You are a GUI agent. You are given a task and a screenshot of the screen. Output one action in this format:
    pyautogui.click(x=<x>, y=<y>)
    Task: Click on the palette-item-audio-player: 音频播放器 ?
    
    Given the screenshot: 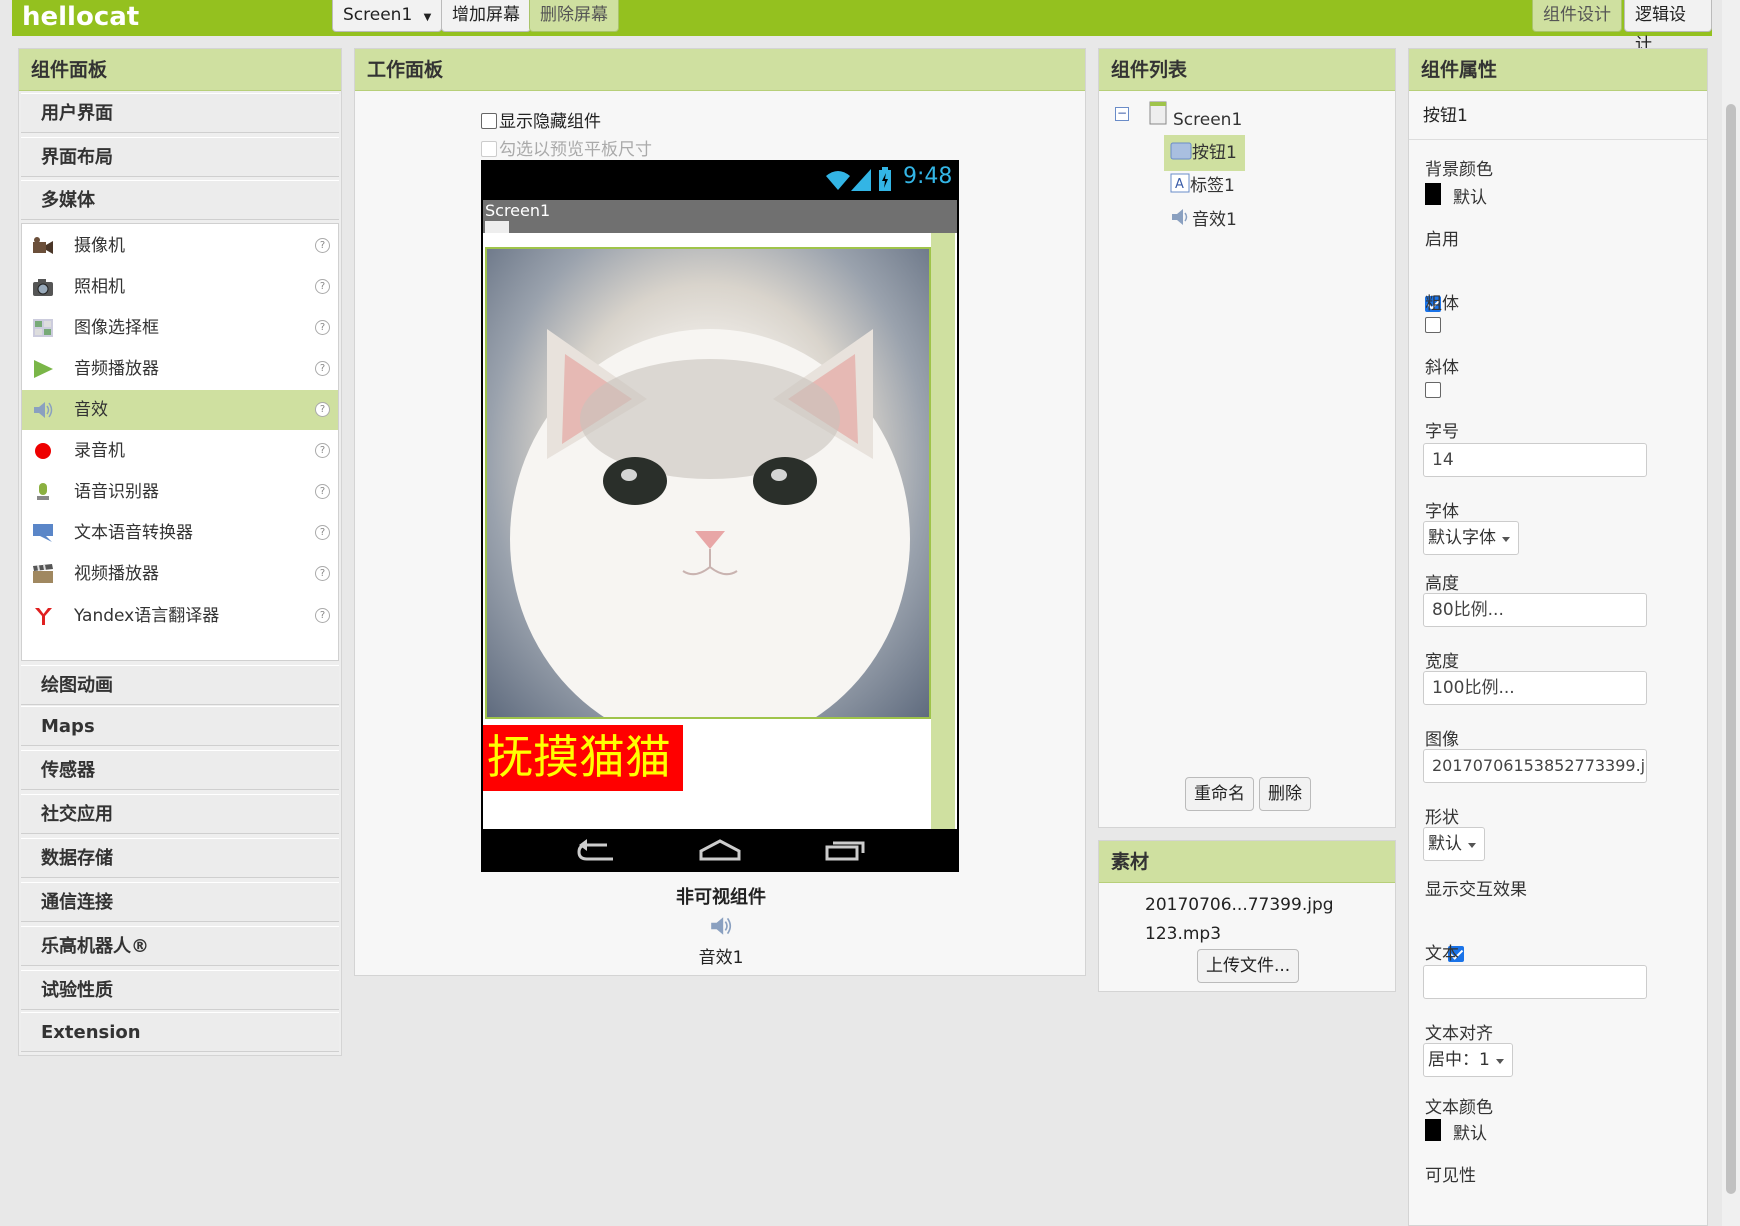 What is the action you would take?
    pyautogui.click(x=180, y=369)
    